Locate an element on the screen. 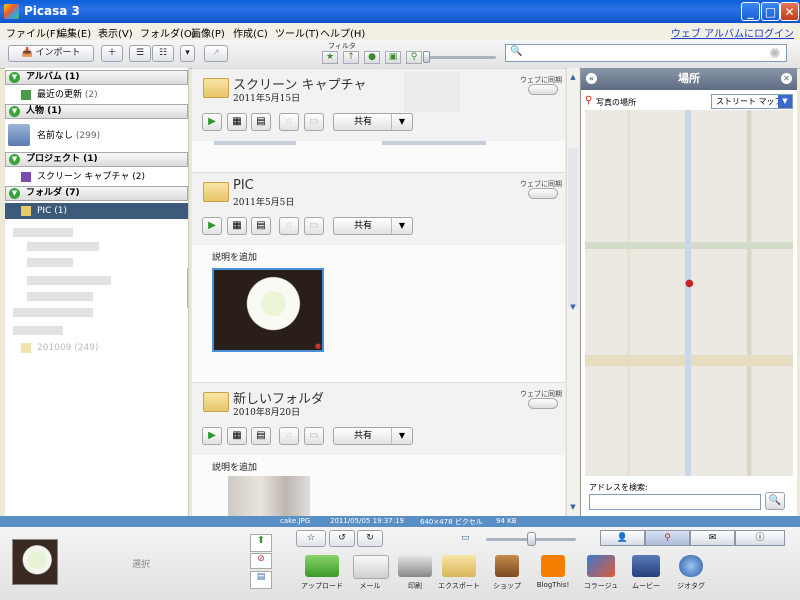  print-icon is located at coordinates (415, 566).